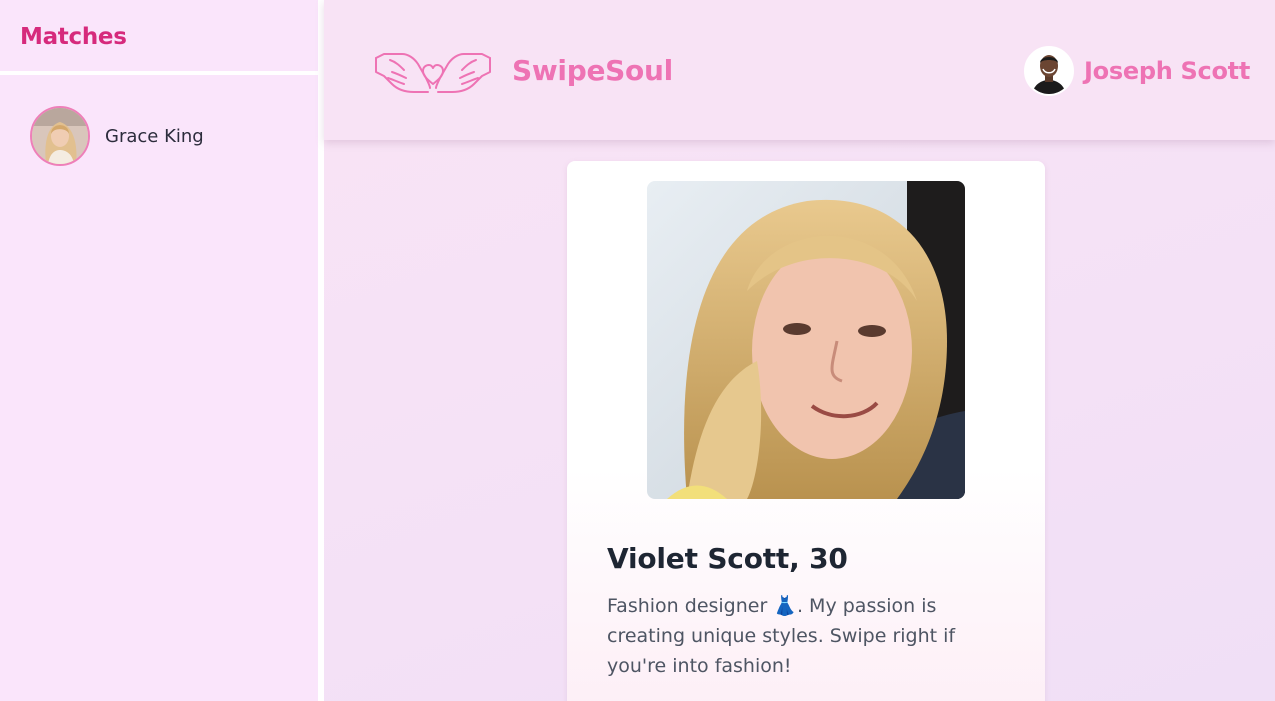 Image resolution: width=1275 pixels, height=701 pixels. I want to click on match-avatar, so click(60, 136).